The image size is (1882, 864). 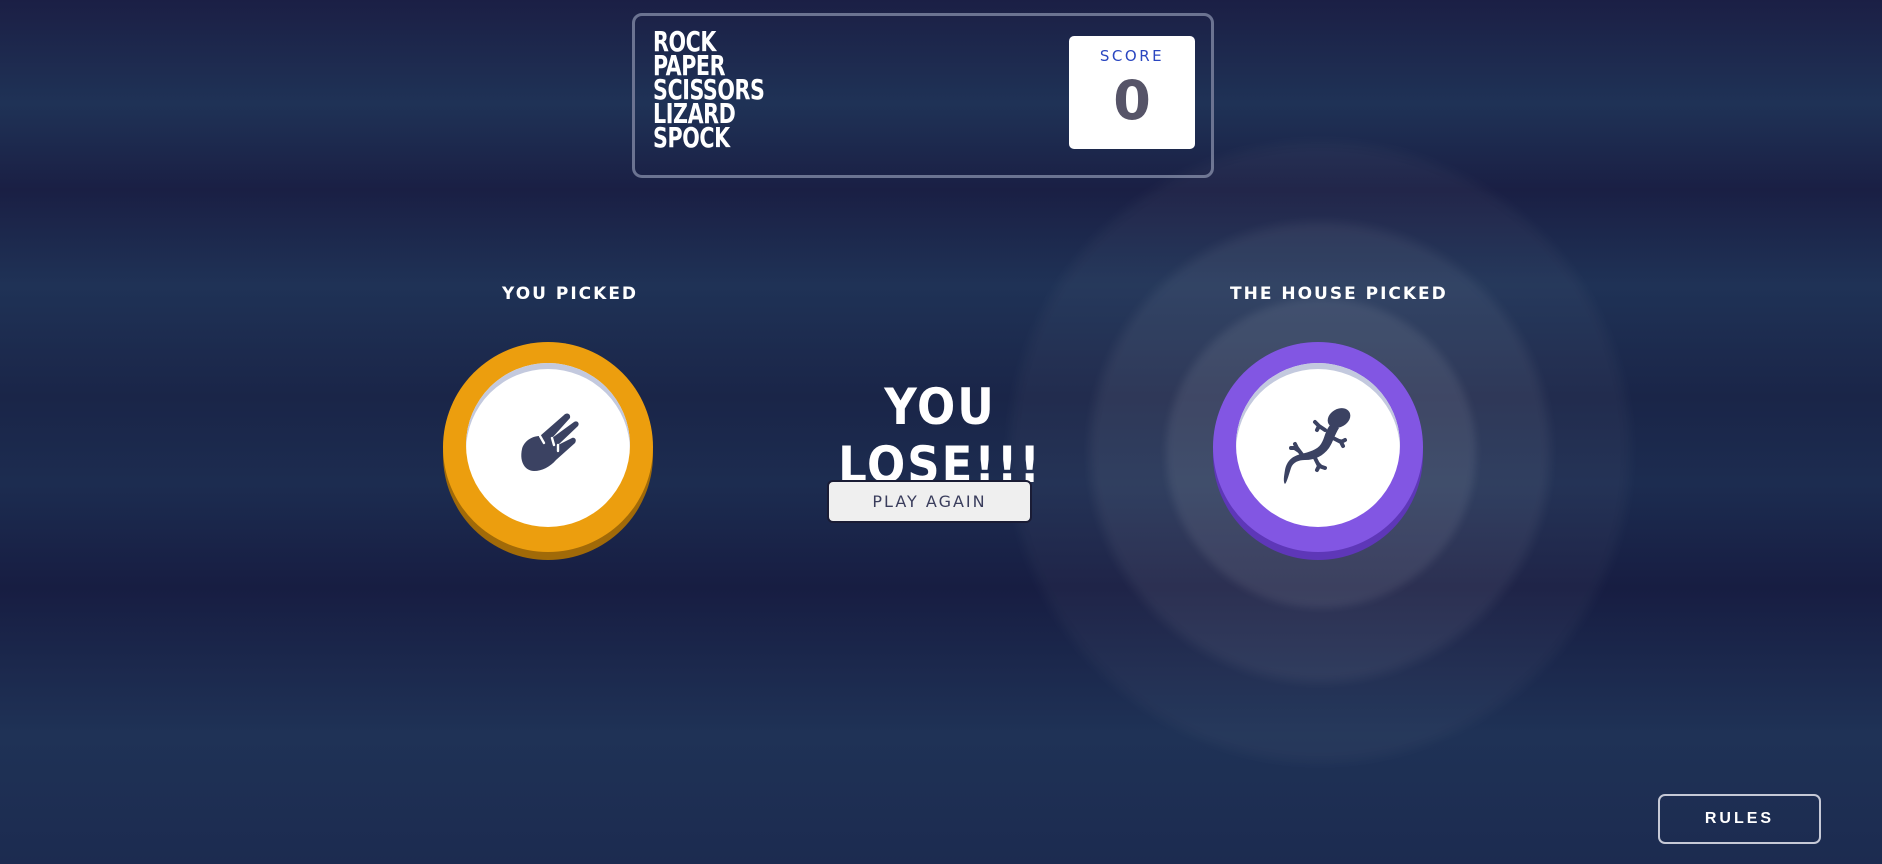 I want to click on score-value: 0, so click(x=1132, y=100).